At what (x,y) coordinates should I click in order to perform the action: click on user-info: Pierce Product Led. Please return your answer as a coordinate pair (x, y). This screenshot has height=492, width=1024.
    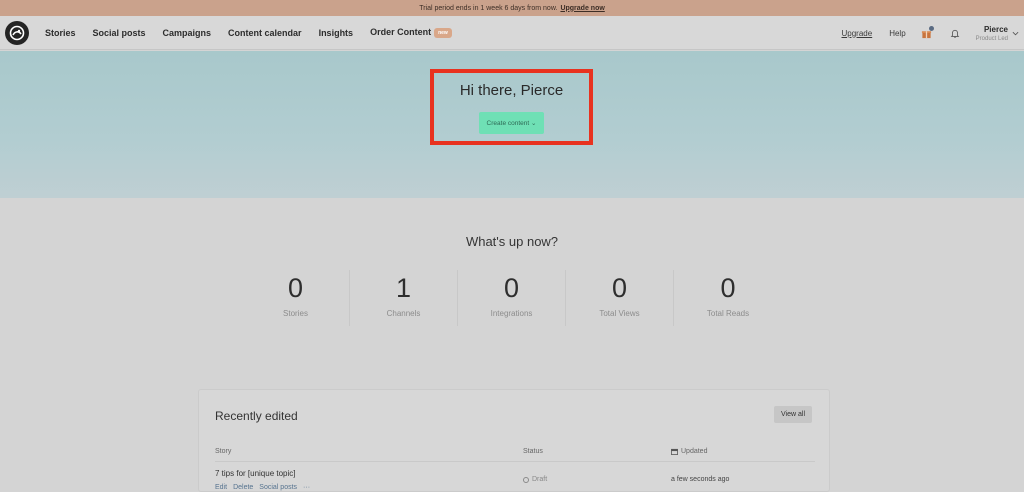
    Looking at the image, I should click on (992, 33).